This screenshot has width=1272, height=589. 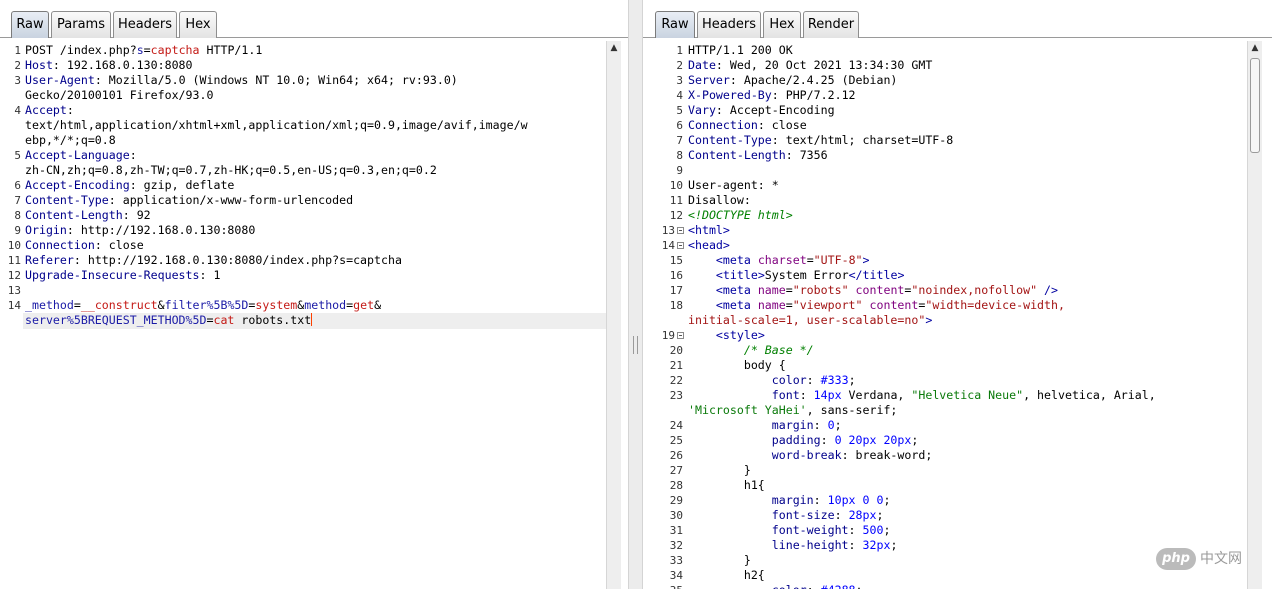 What do you see at coordinates (967, 185) in the screenshot?
I see `code-line: User-agent: *` at bounding box center [967, 185].